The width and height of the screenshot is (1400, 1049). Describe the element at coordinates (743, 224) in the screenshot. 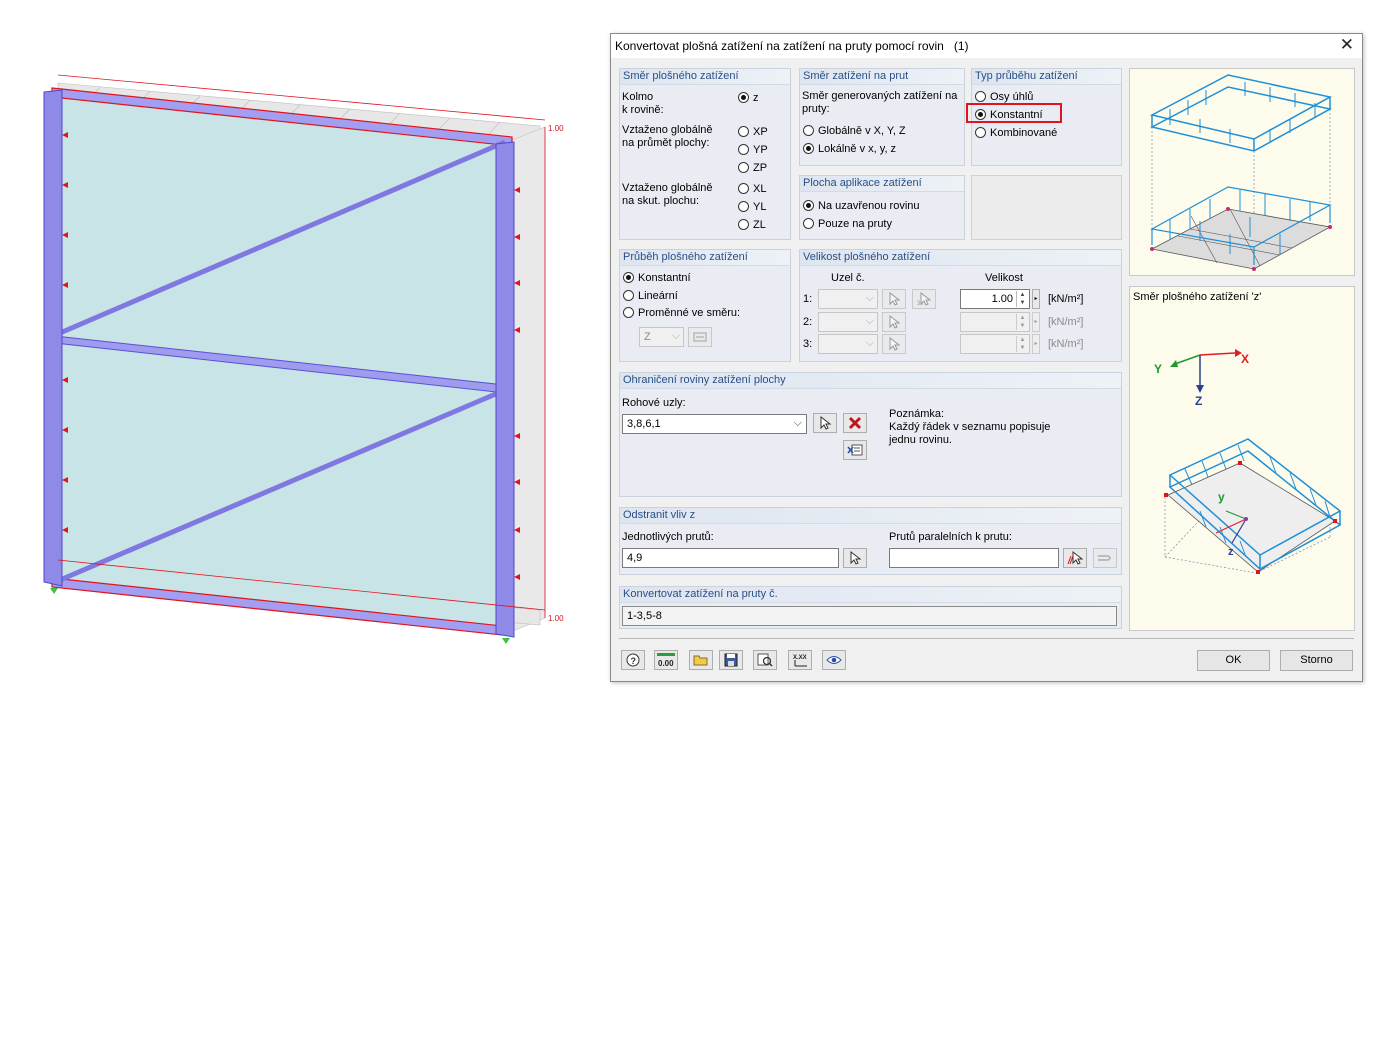

I see `radio-zl` at that location.